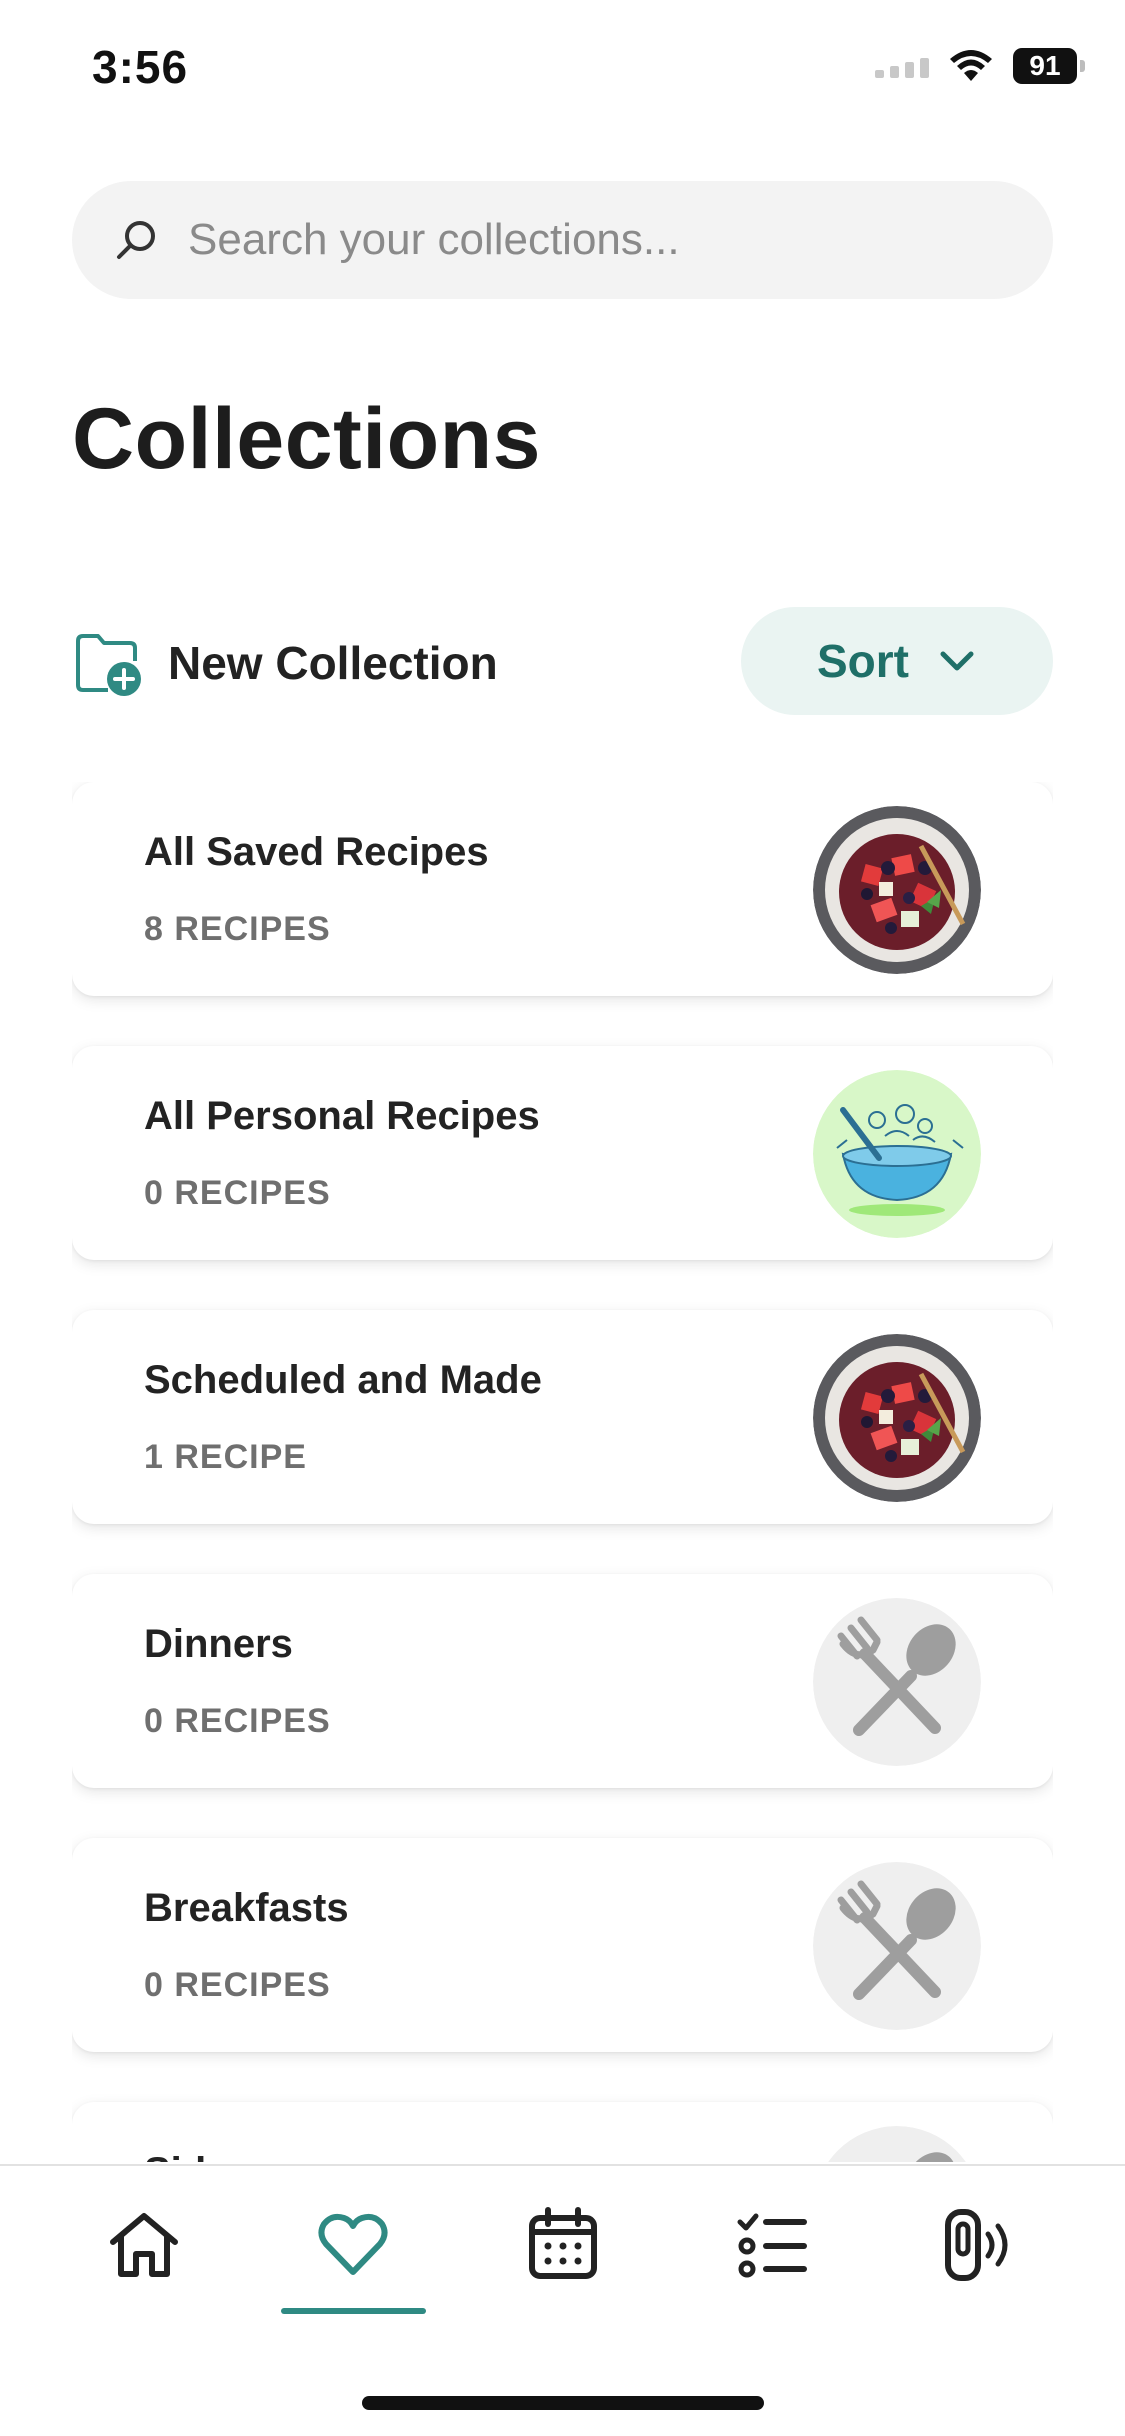 The width and height of the screenshot is (1125, 2436). I want to click on heart-icon, so click(353, 2244).